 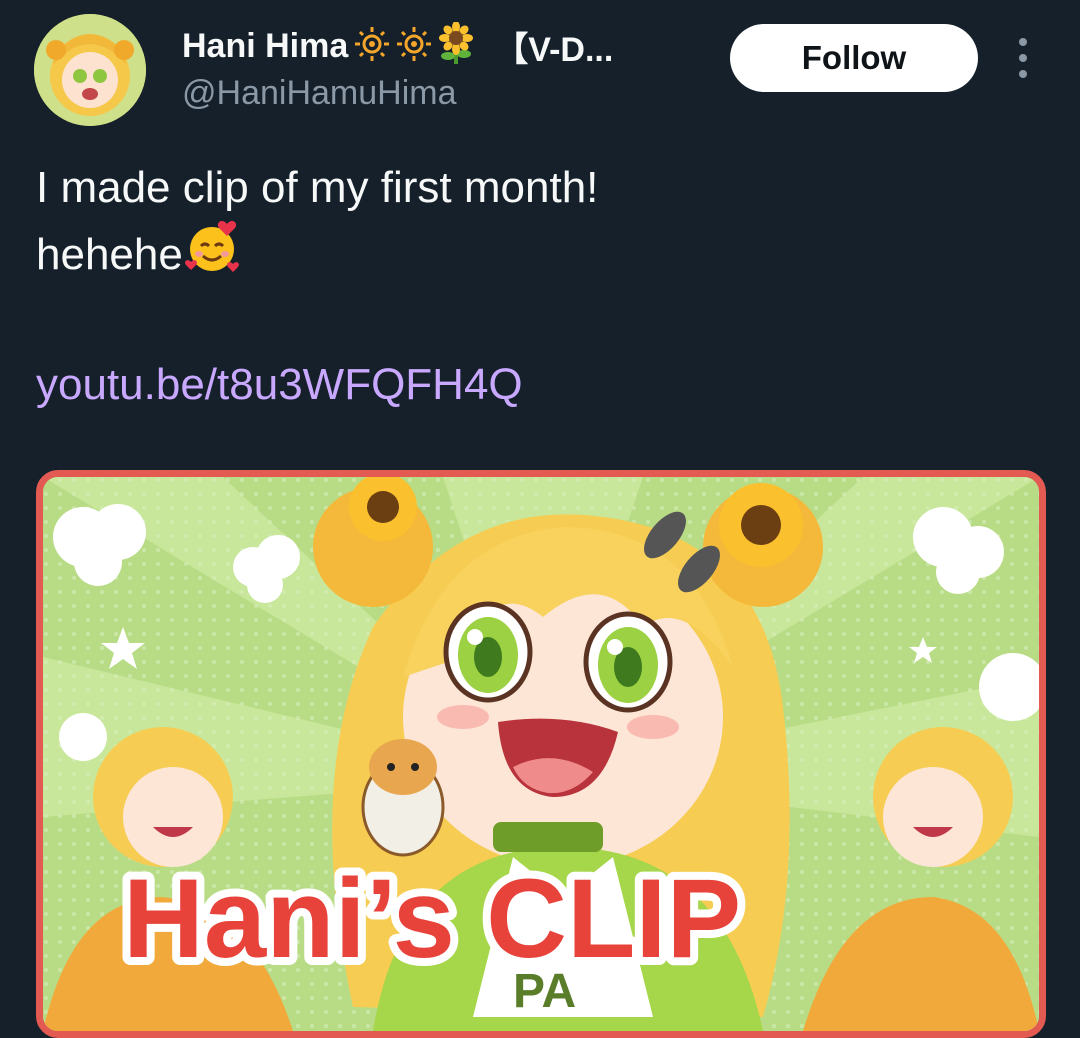 I want to click on thumbnail-title-part-1: Hani, so click(x=244, y=918).